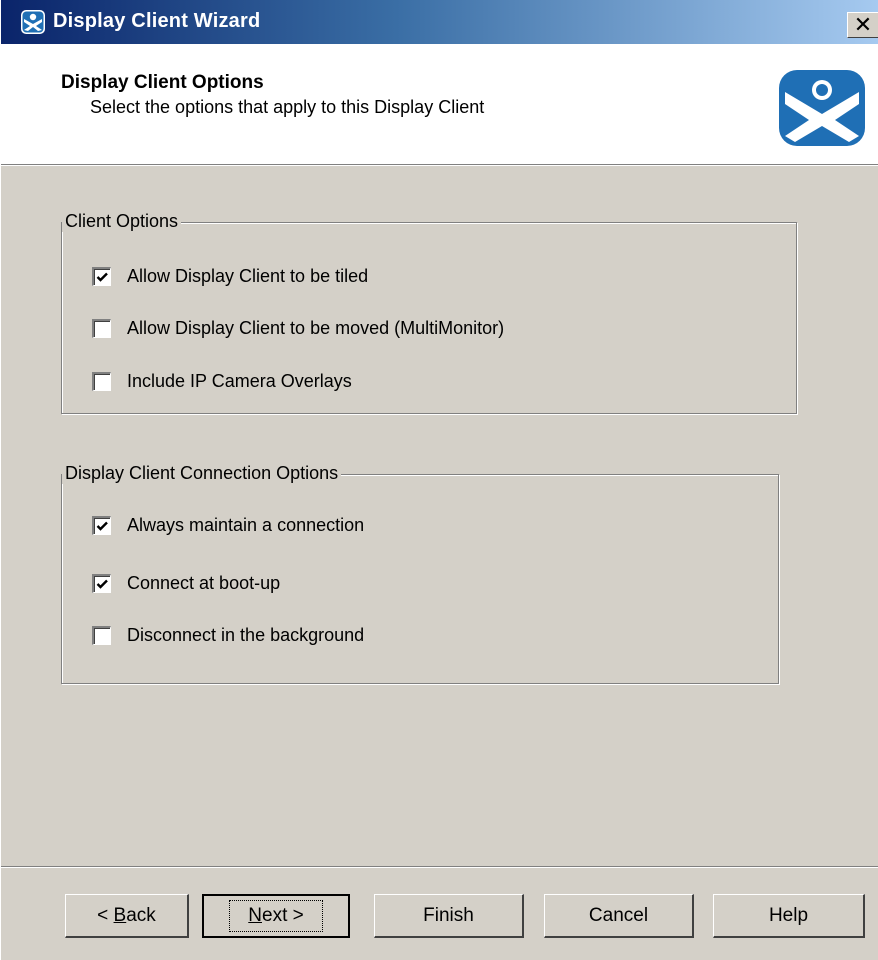 This screenshot has width=878, height=960. Describe the element at coordinates (162, 82) in the screenshot. I see `page-title: Display Client Options` at that location.